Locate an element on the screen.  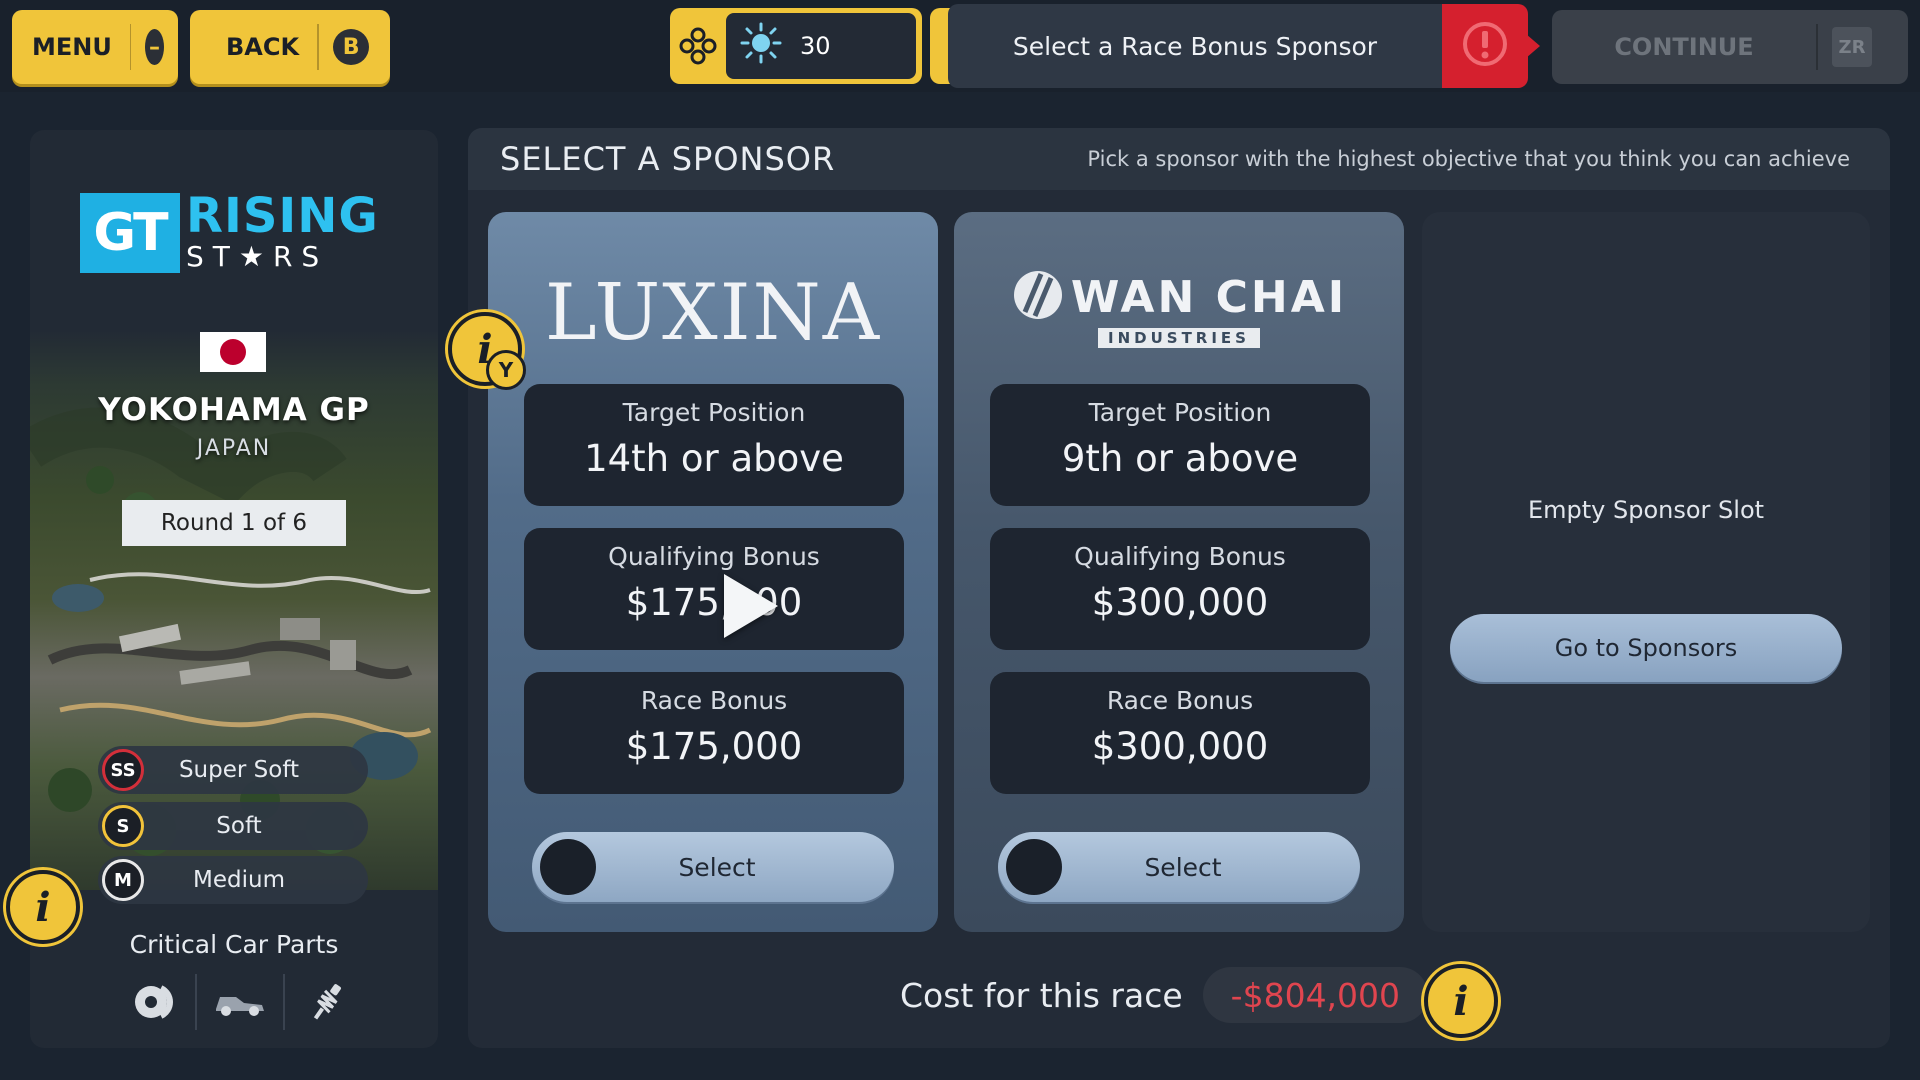
prompt-text: Select a Race Bonus Sponsor is located at coordinates (1195, 46).